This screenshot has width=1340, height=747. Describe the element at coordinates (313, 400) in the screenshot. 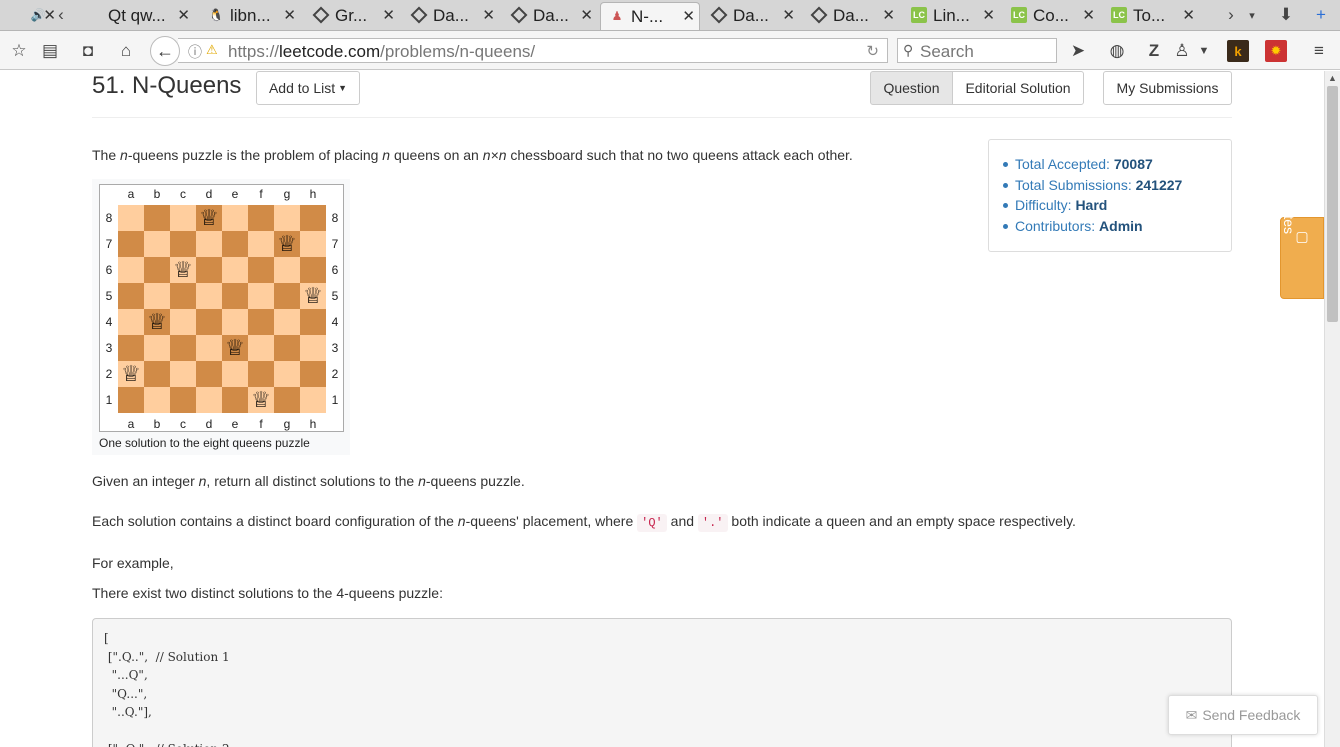

I see `square-h1` at that location.